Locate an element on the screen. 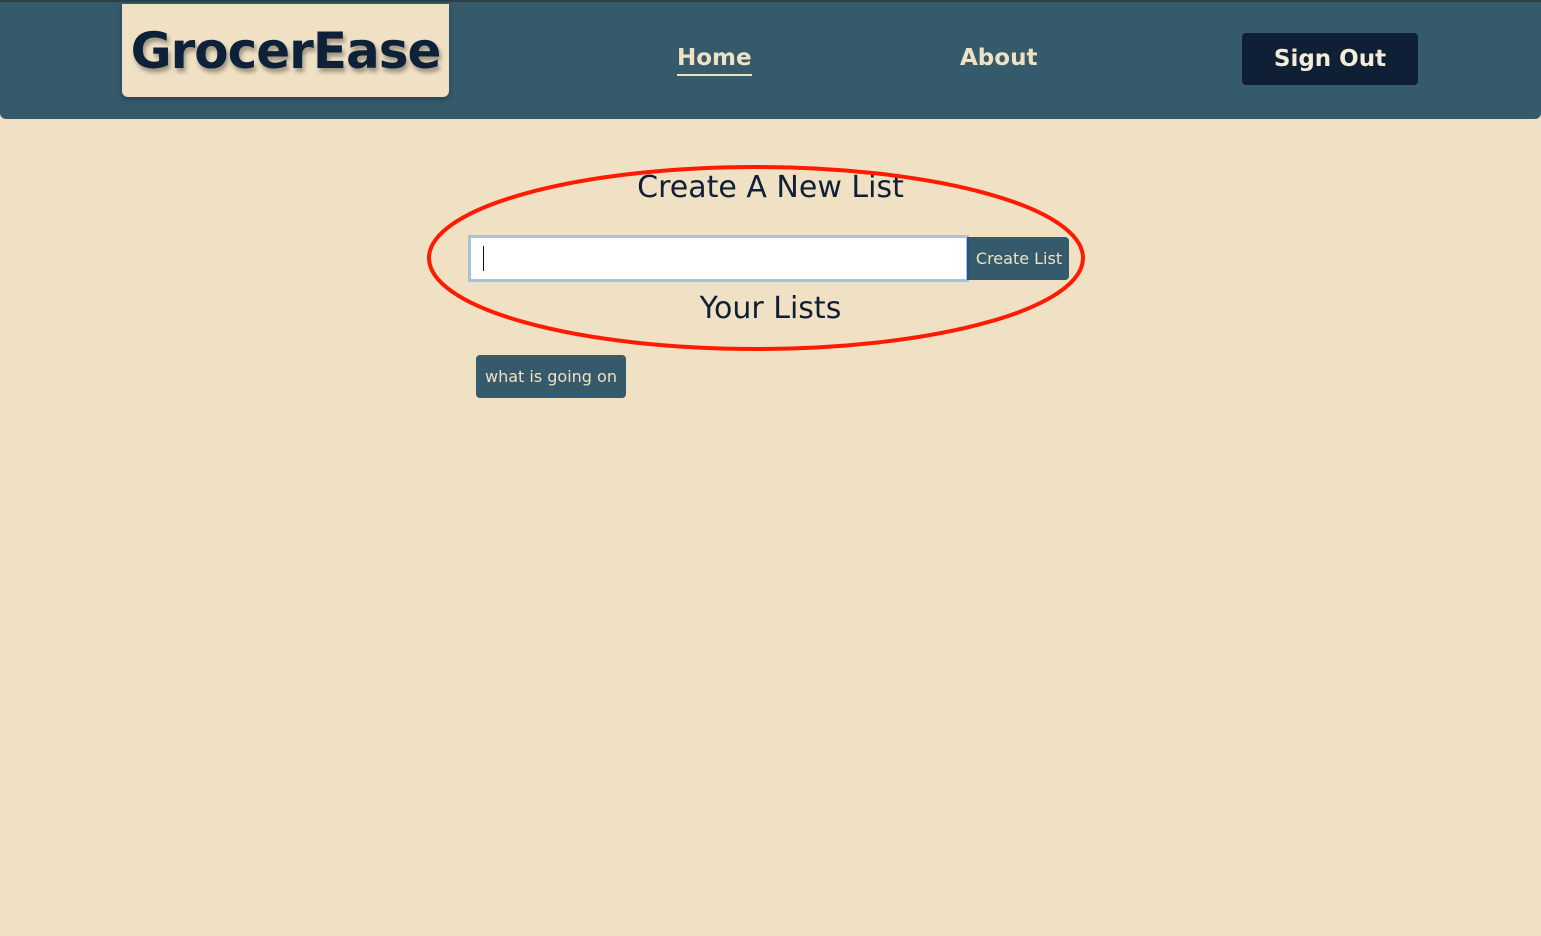 Image resolution: width=1541 pixels, height=936 pixels. annotation-ellipse is located at coordinates (756, 258).